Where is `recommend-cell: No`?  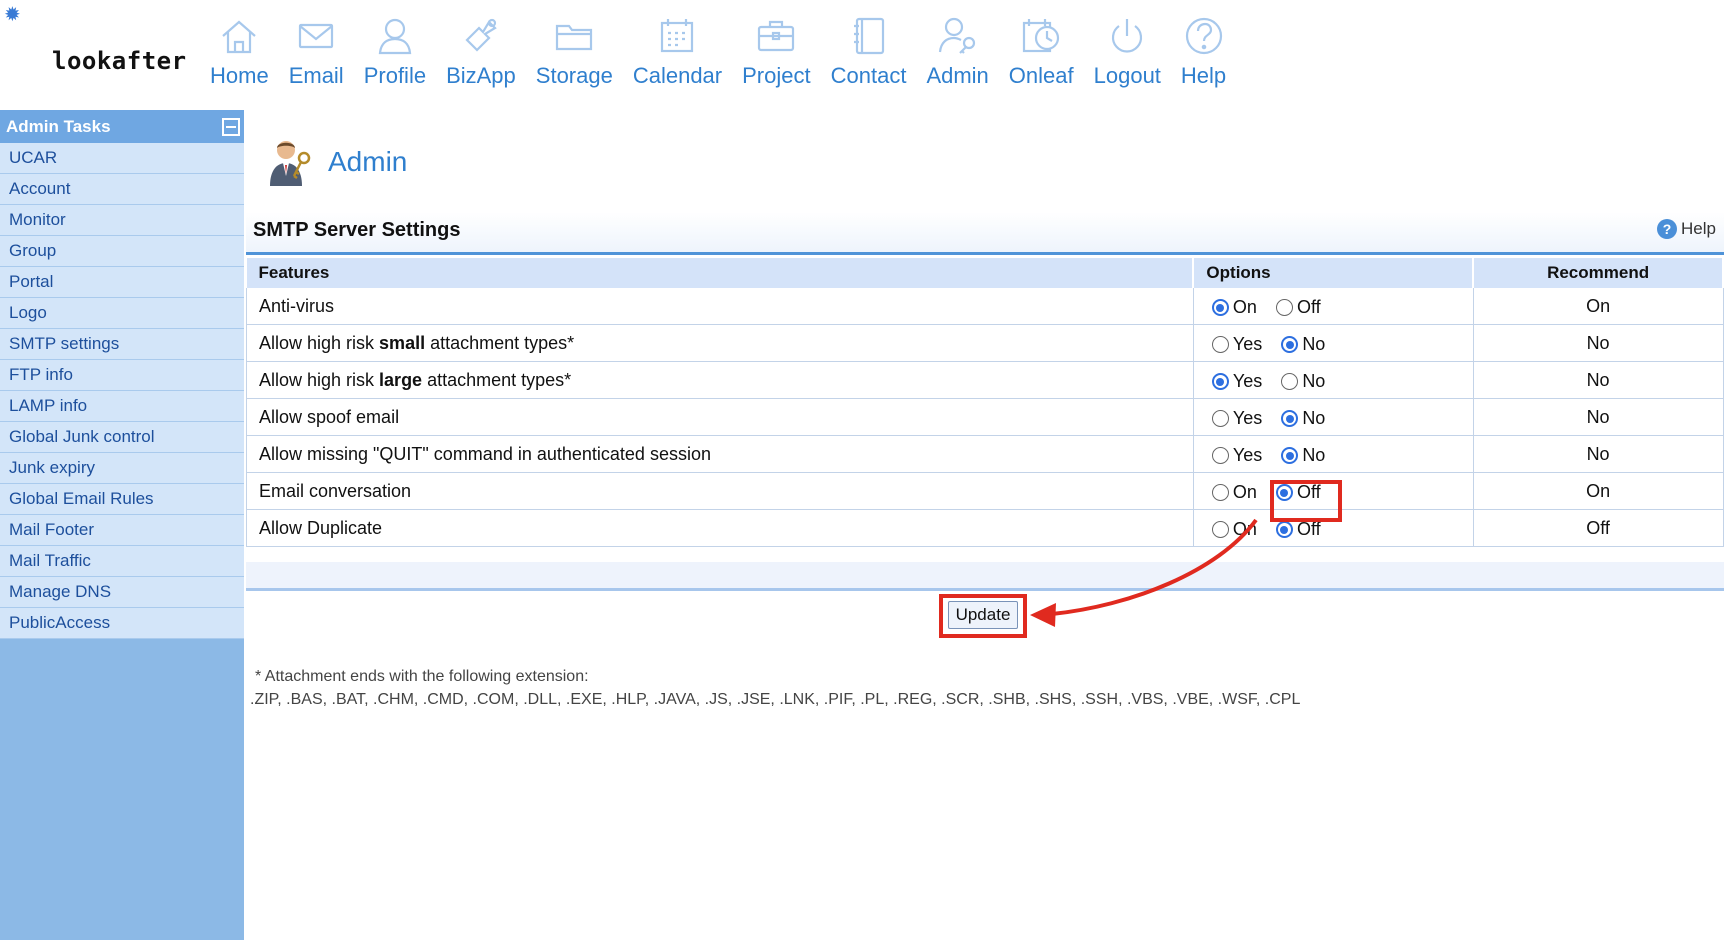 recommend-cell: No is located at coordinates (1598, 380).